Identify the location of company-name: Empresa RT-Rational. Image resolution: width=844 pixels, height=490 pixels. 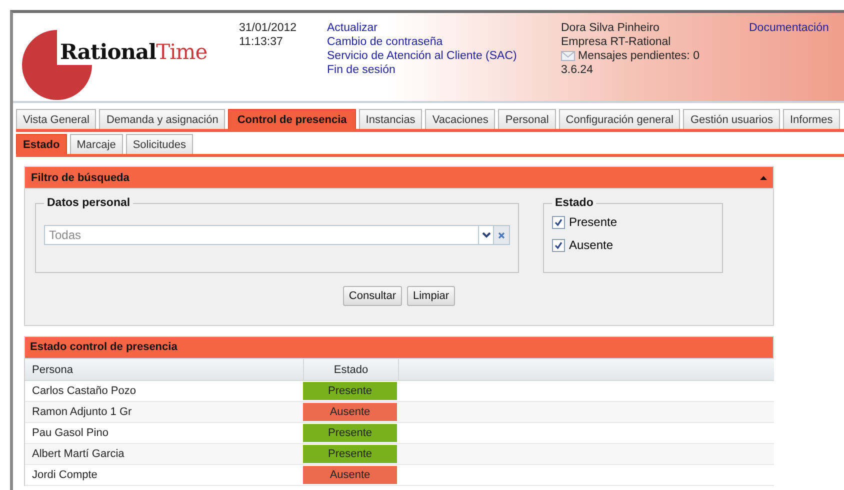
(616, 42).